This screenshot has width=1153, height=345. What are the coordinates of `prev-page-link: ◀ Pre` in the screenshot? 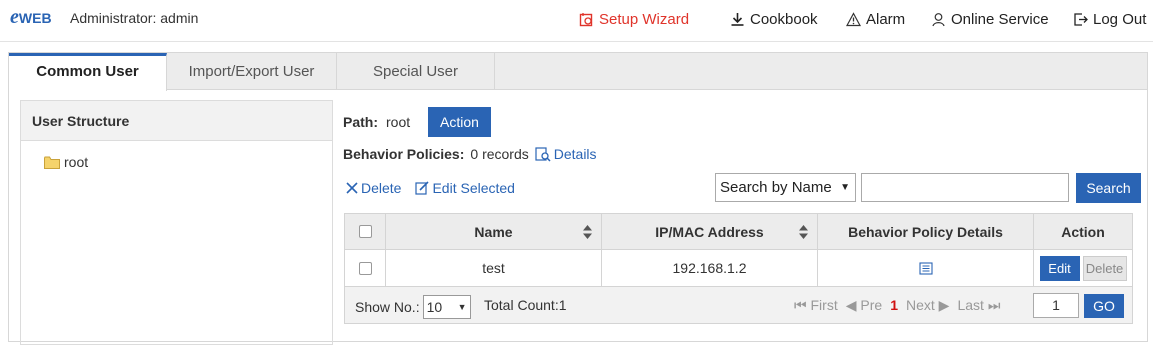 It's located at (864, 305).